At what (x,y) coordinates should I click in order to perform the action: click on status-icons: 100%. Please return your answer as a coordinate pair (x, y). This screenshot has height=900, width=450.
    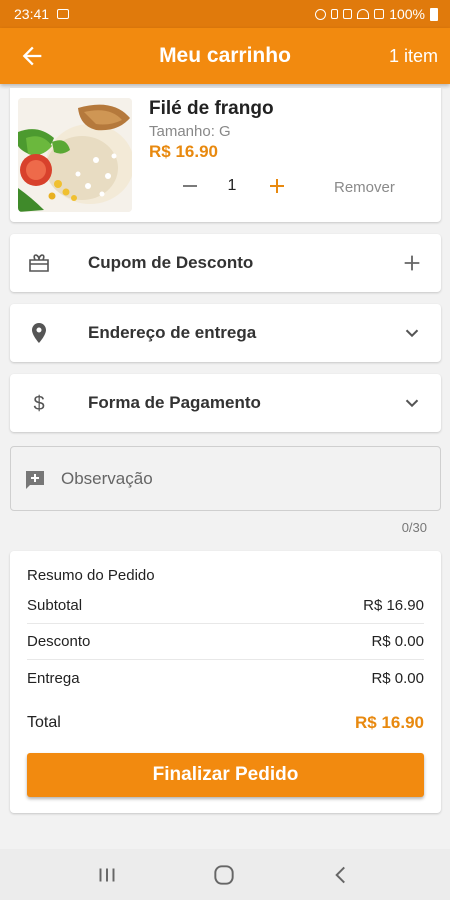
    Looking at the image, I should click on (376, 14).